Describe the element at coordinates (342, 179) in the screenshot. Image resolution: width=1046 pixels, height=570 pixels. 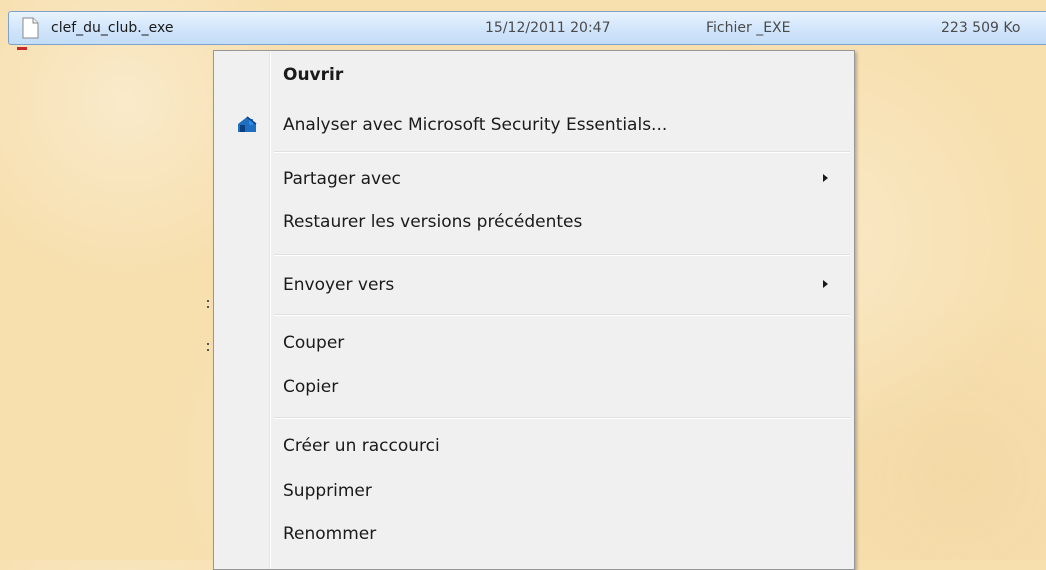
I see `menu-item-label: Partager avec` at that location.